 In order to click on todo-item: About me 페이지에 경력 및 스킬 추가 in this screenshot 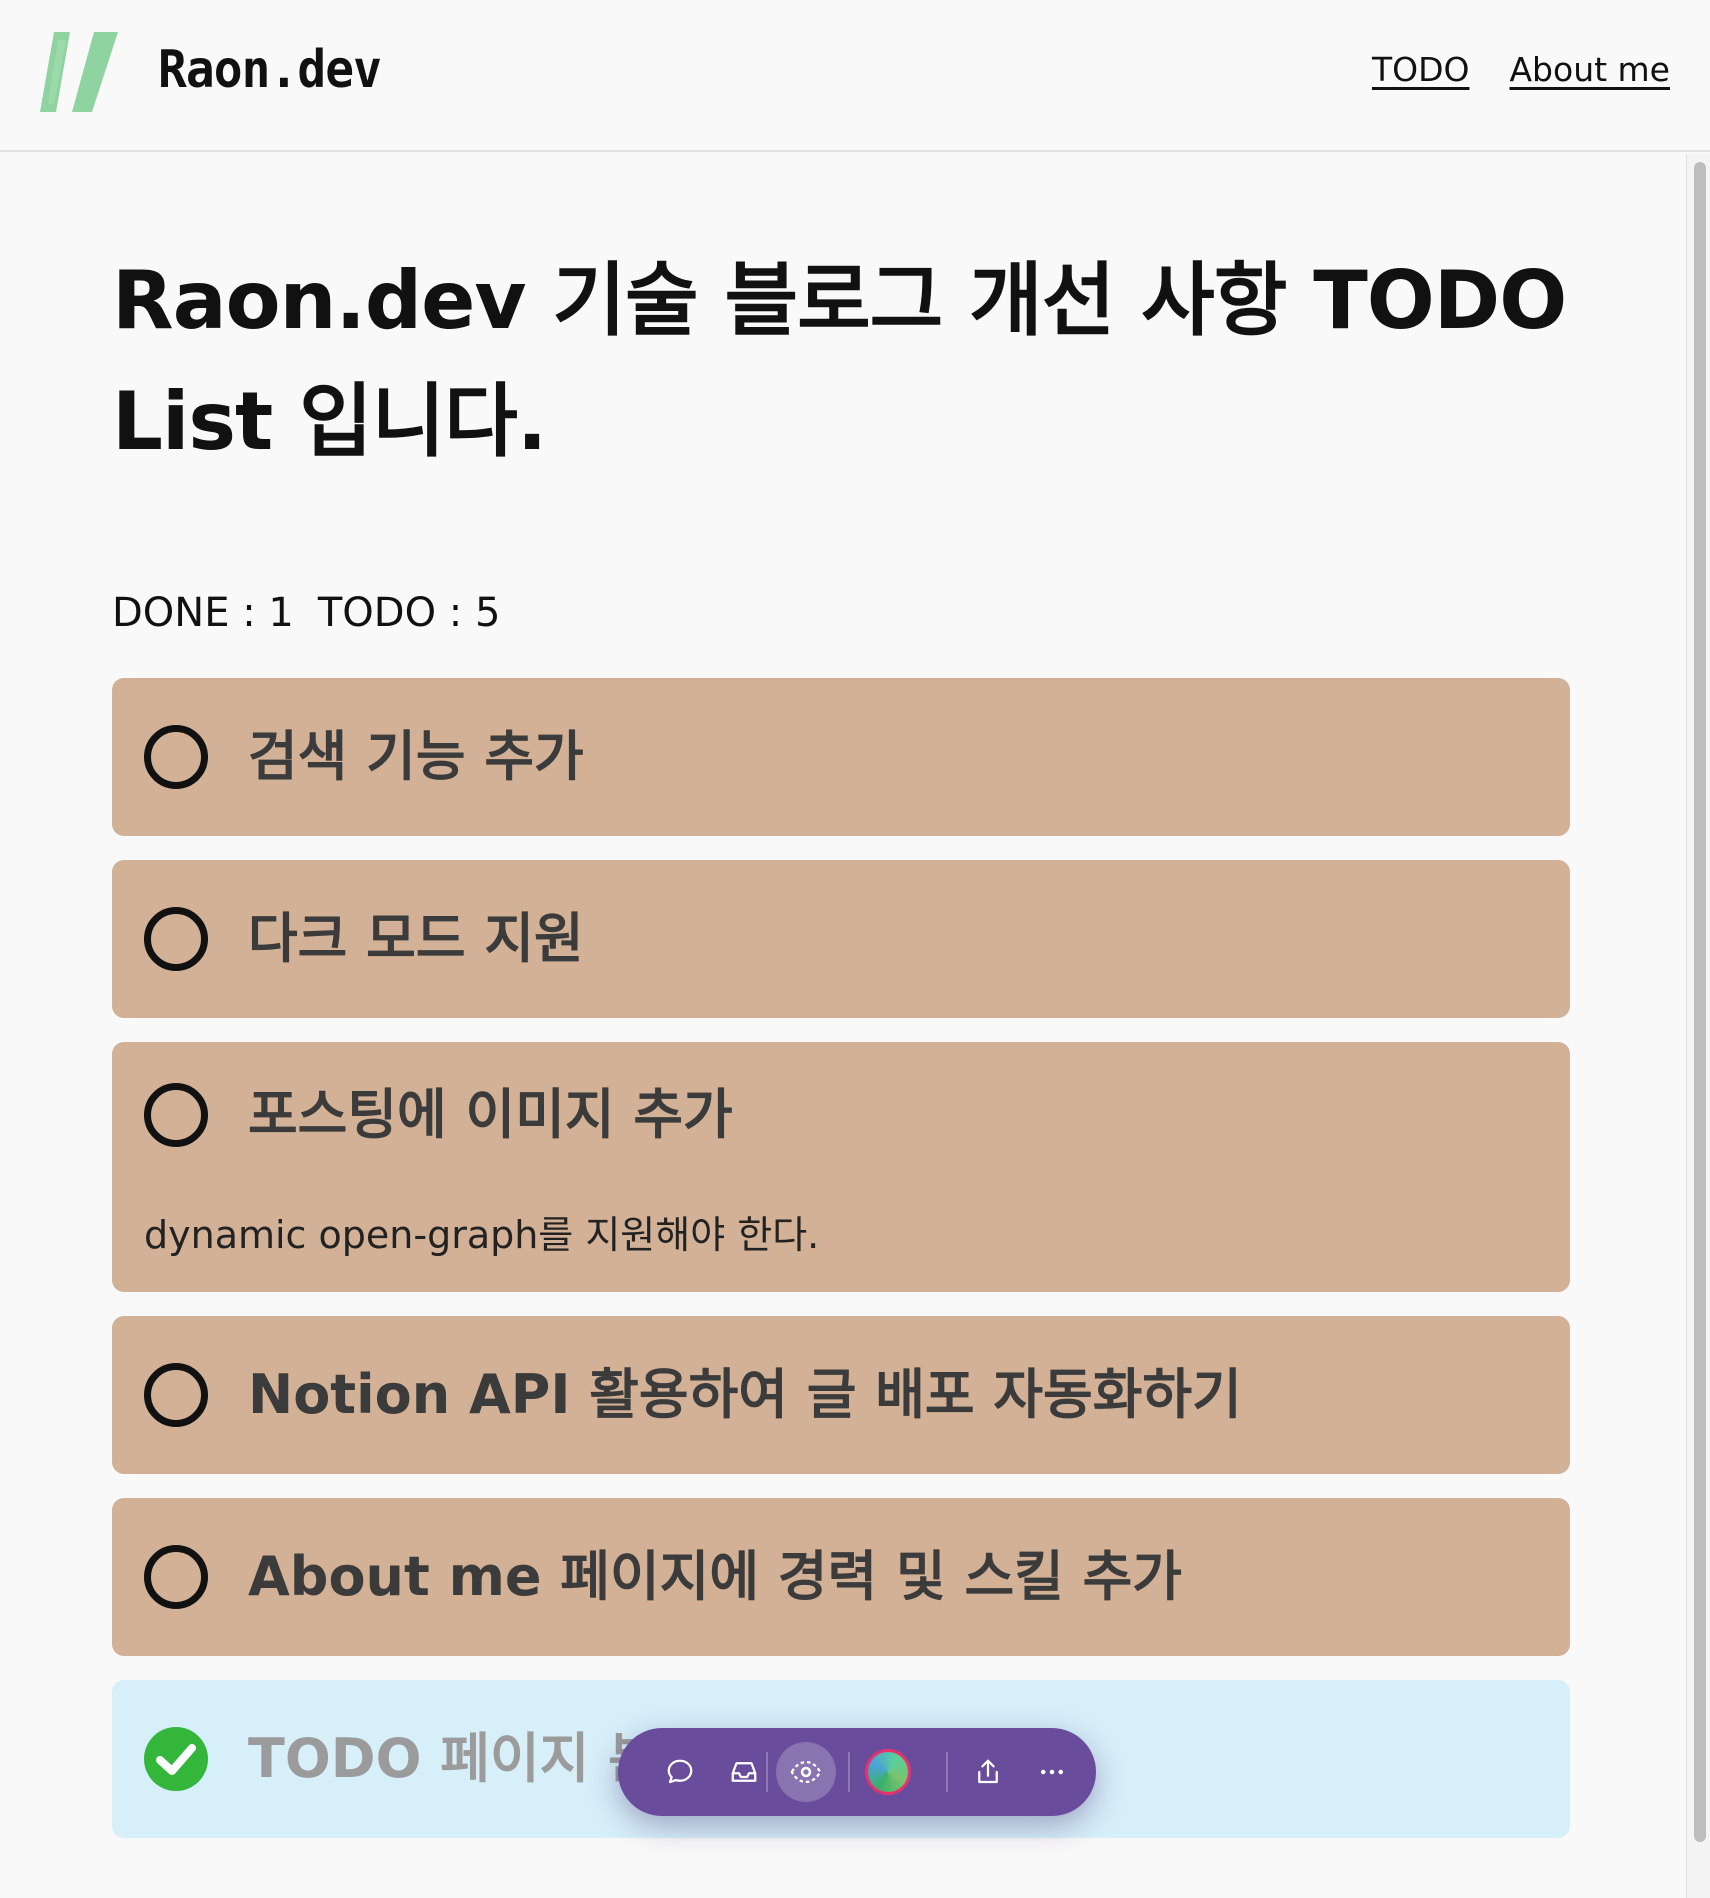, I will do `click(841, 1577)`.